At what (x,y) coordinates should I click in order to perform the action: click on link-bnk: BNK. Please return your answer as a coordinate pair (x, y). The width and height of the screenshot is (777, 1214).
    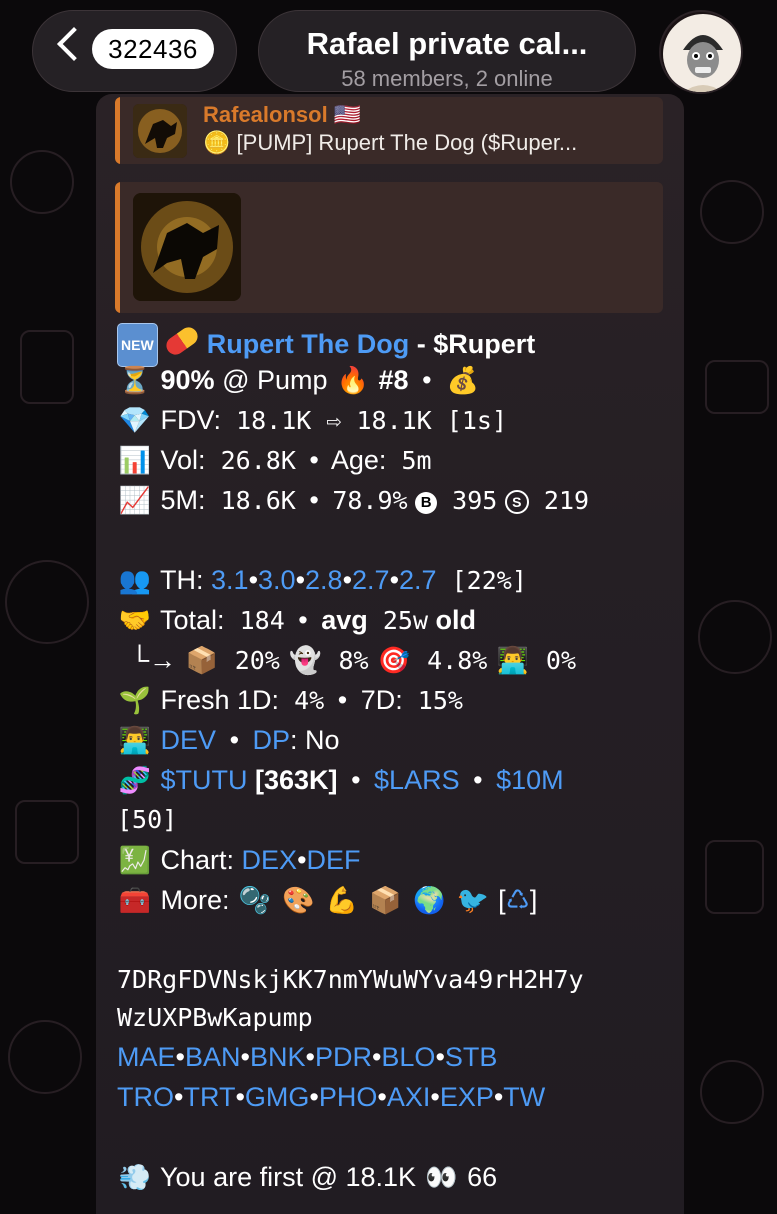
    Looking at the image, I should click on (278, 1057).